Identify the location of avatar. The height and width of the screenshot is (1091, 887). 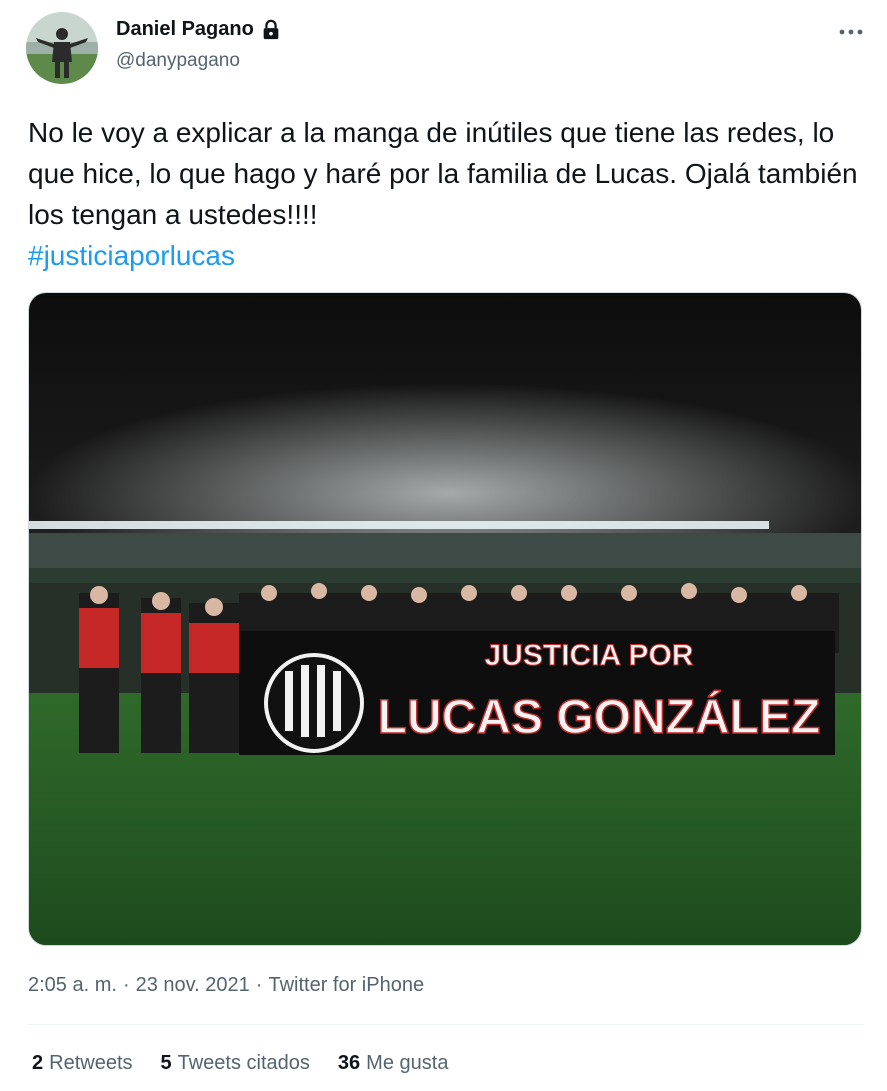
(62, 48).